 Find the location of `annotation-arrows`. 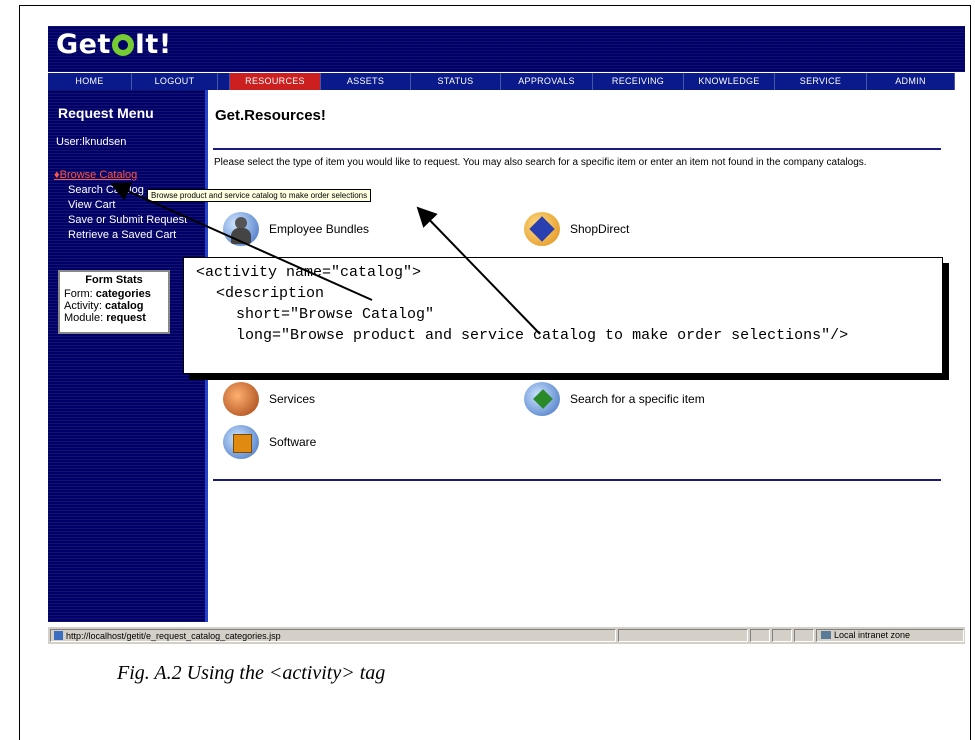

annotation-arrows is located at coordinates (325, 258).